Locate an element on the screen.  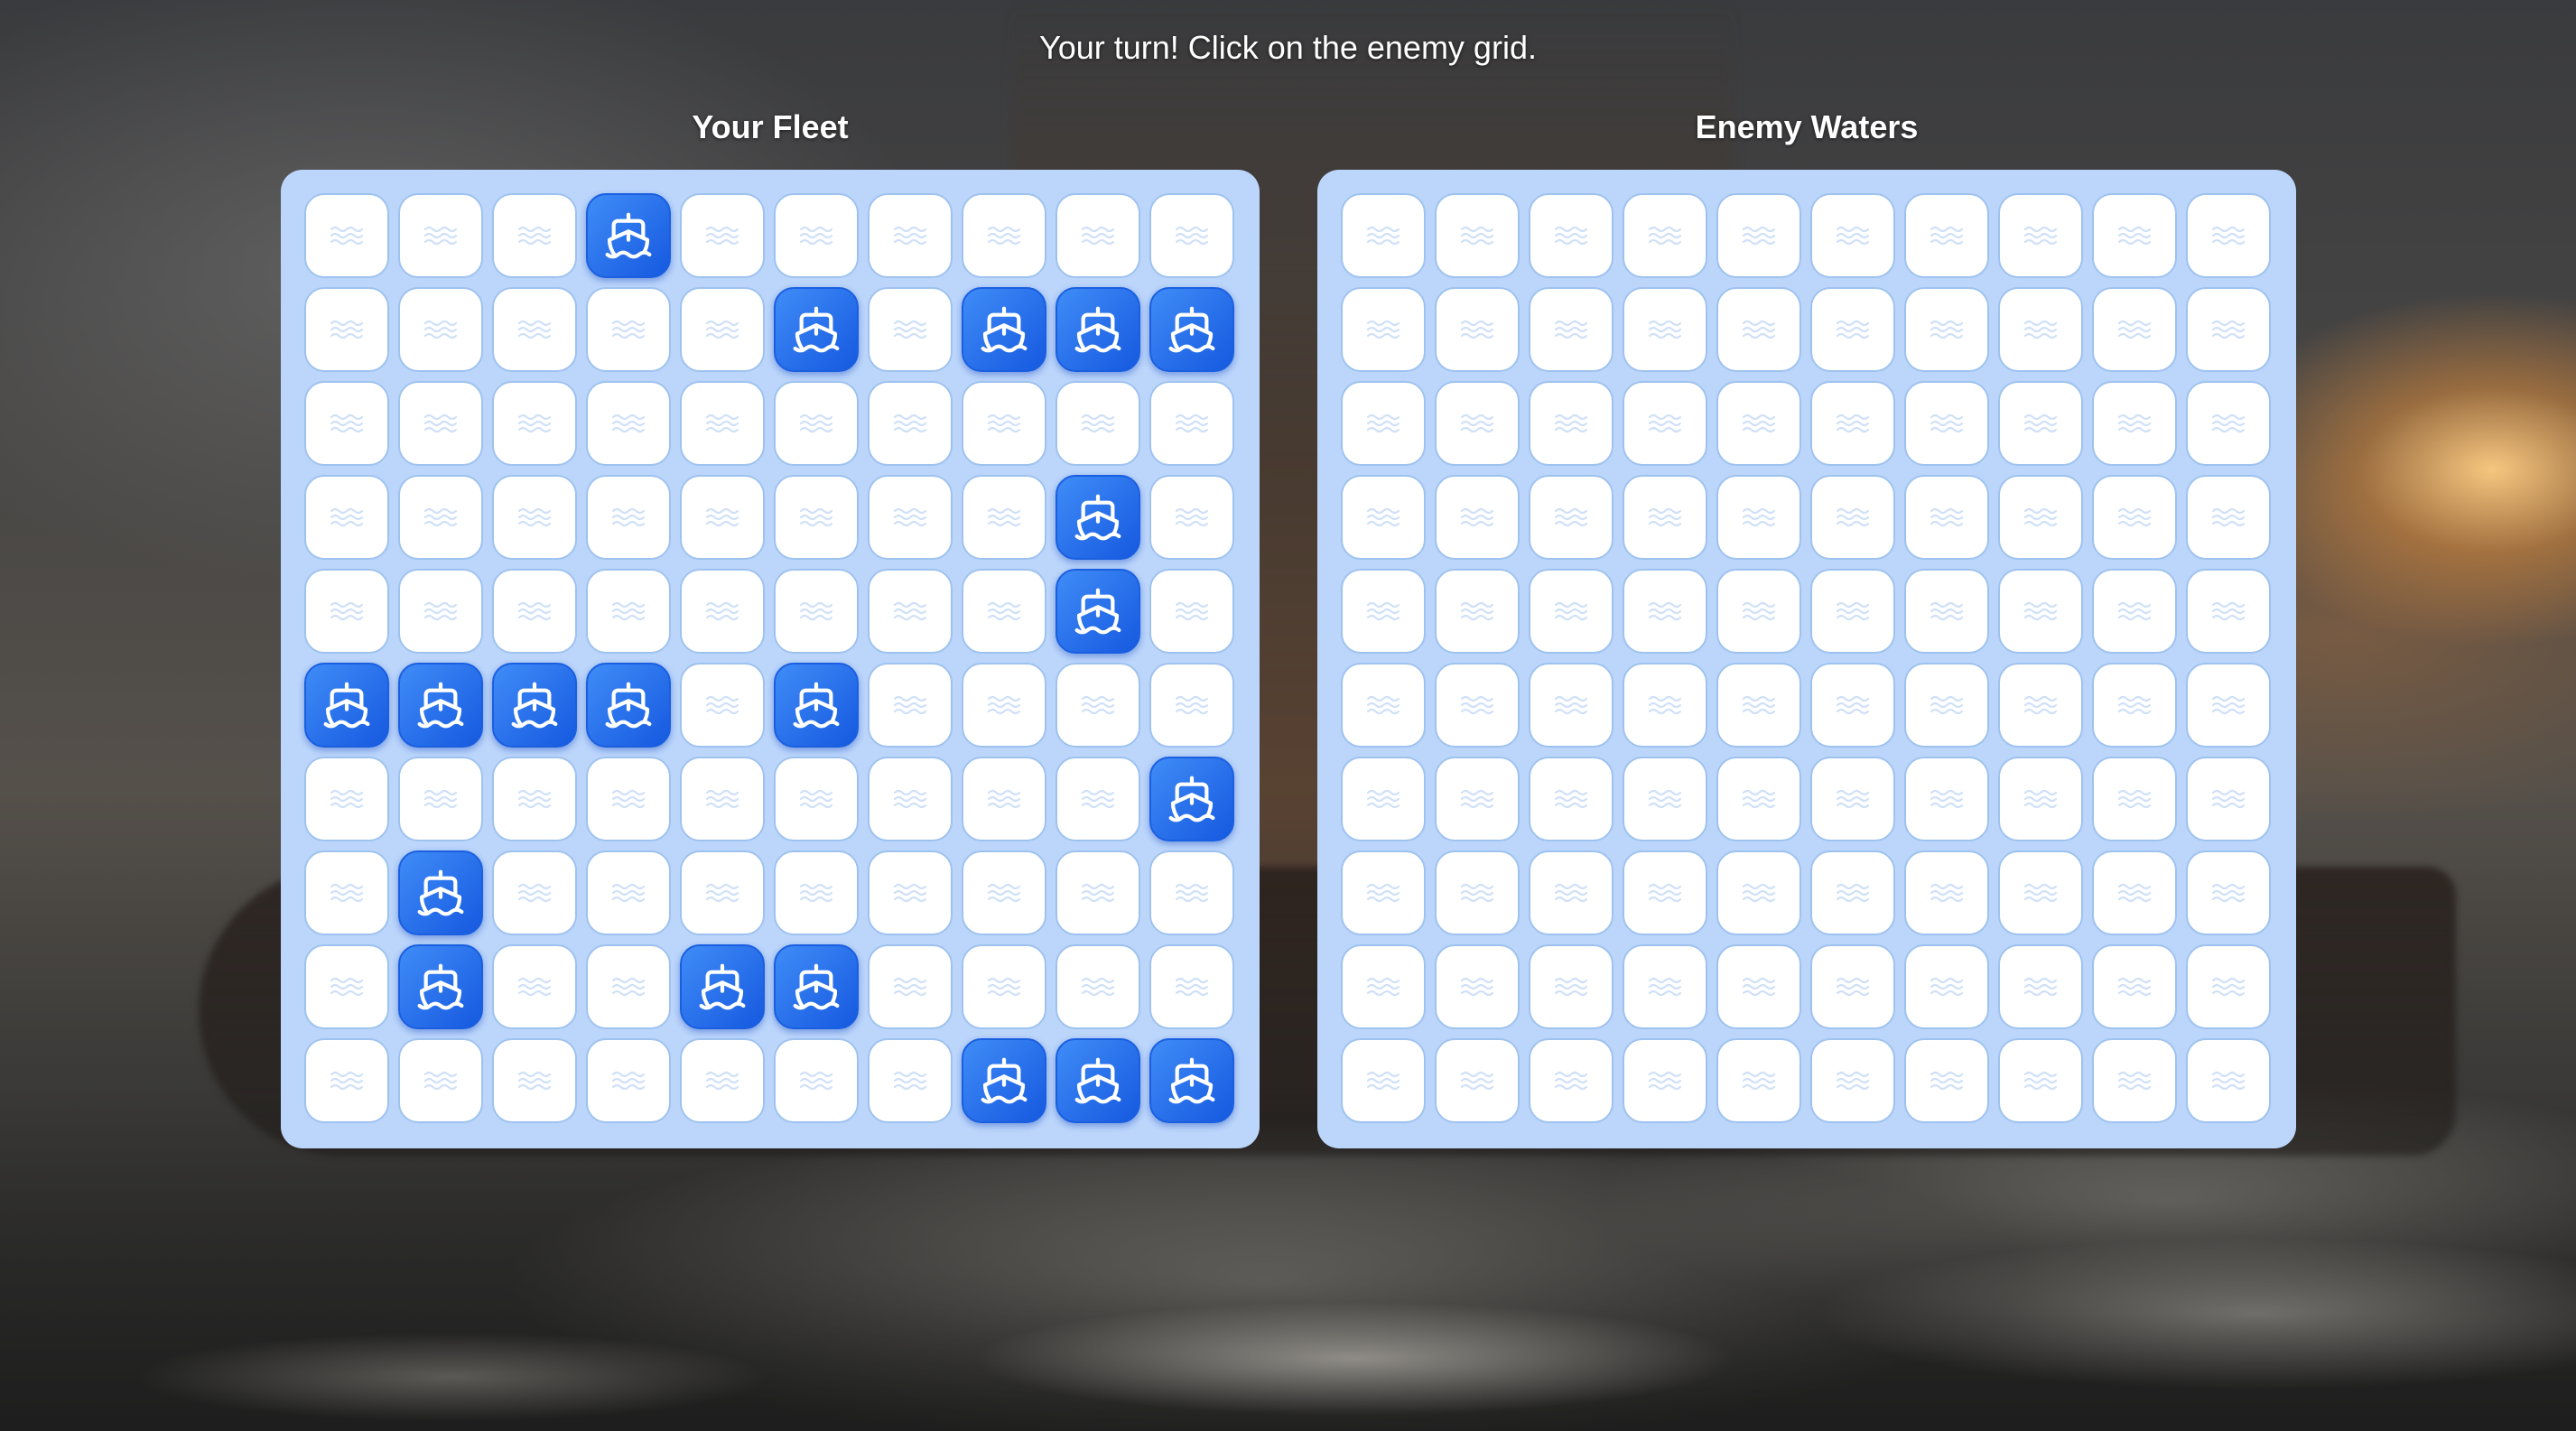
enemy-cell-r7-c3 is located at coordinates (1571, 799).